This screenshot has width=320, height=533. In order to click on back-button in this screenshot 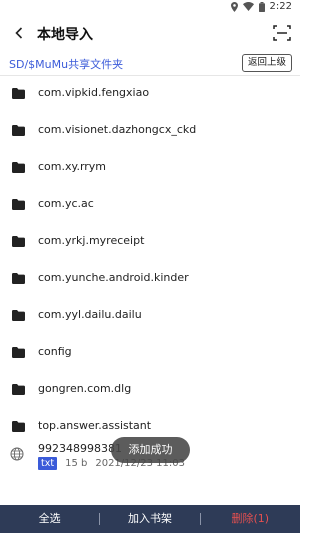, I will do `click(19, 33)`.